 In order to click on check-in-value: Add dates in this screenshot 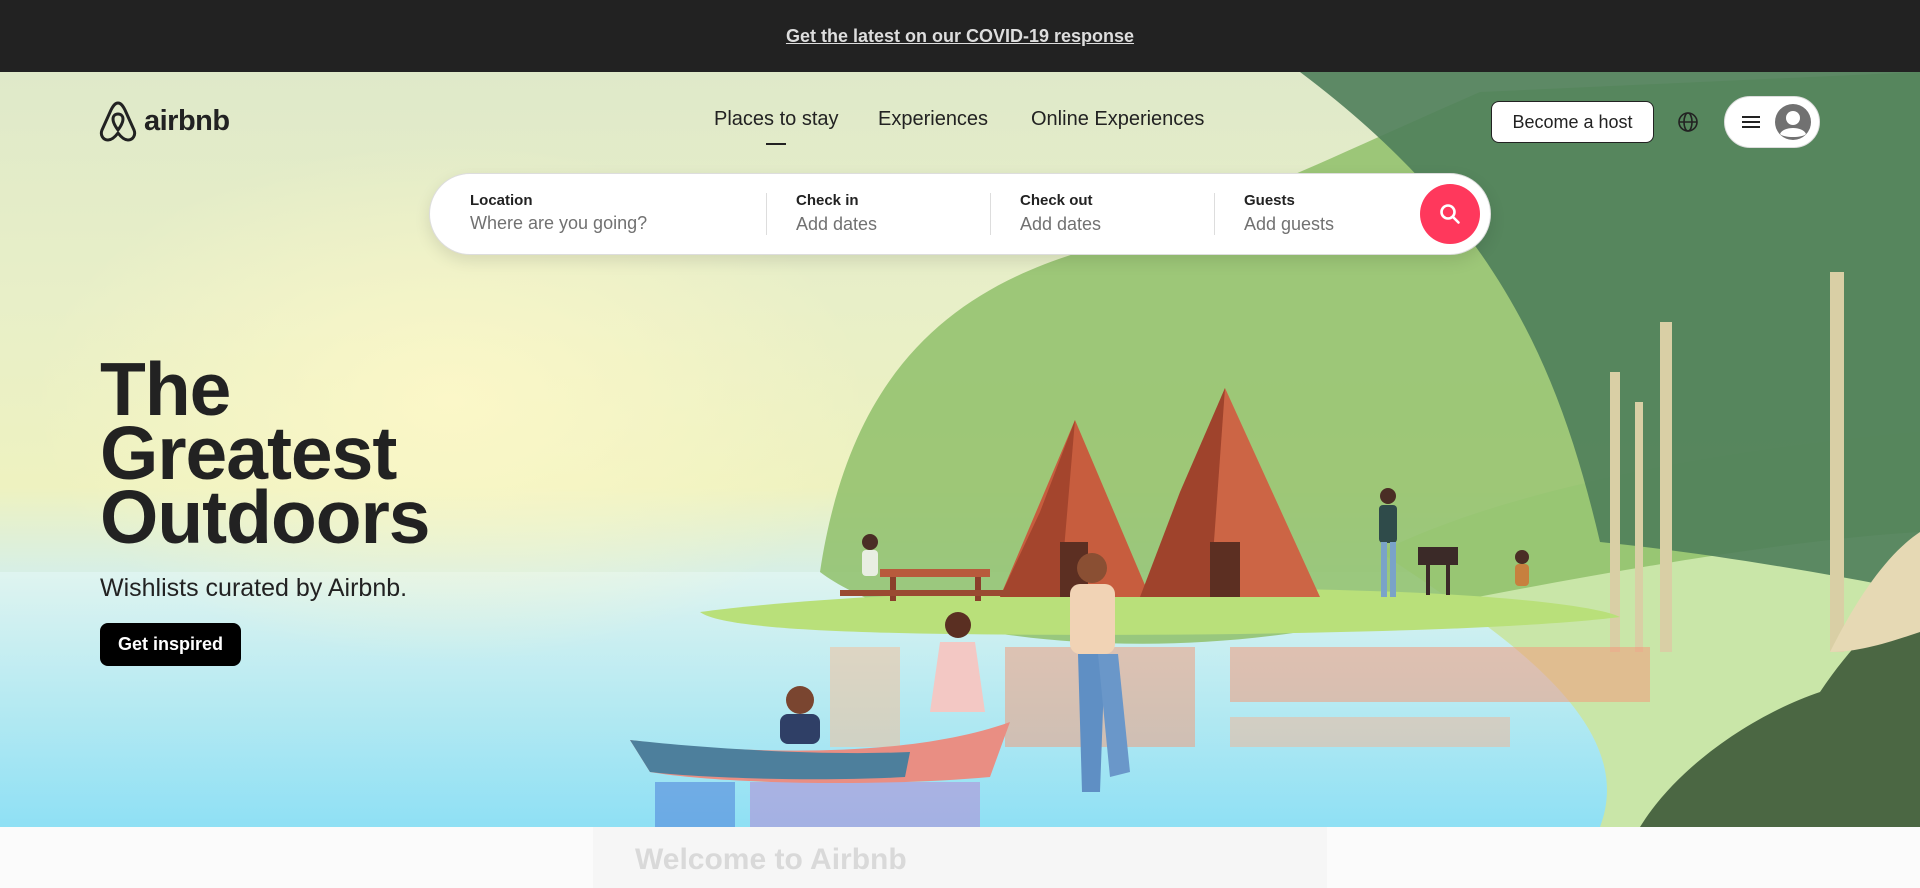, I will do `click(837, 224)`.